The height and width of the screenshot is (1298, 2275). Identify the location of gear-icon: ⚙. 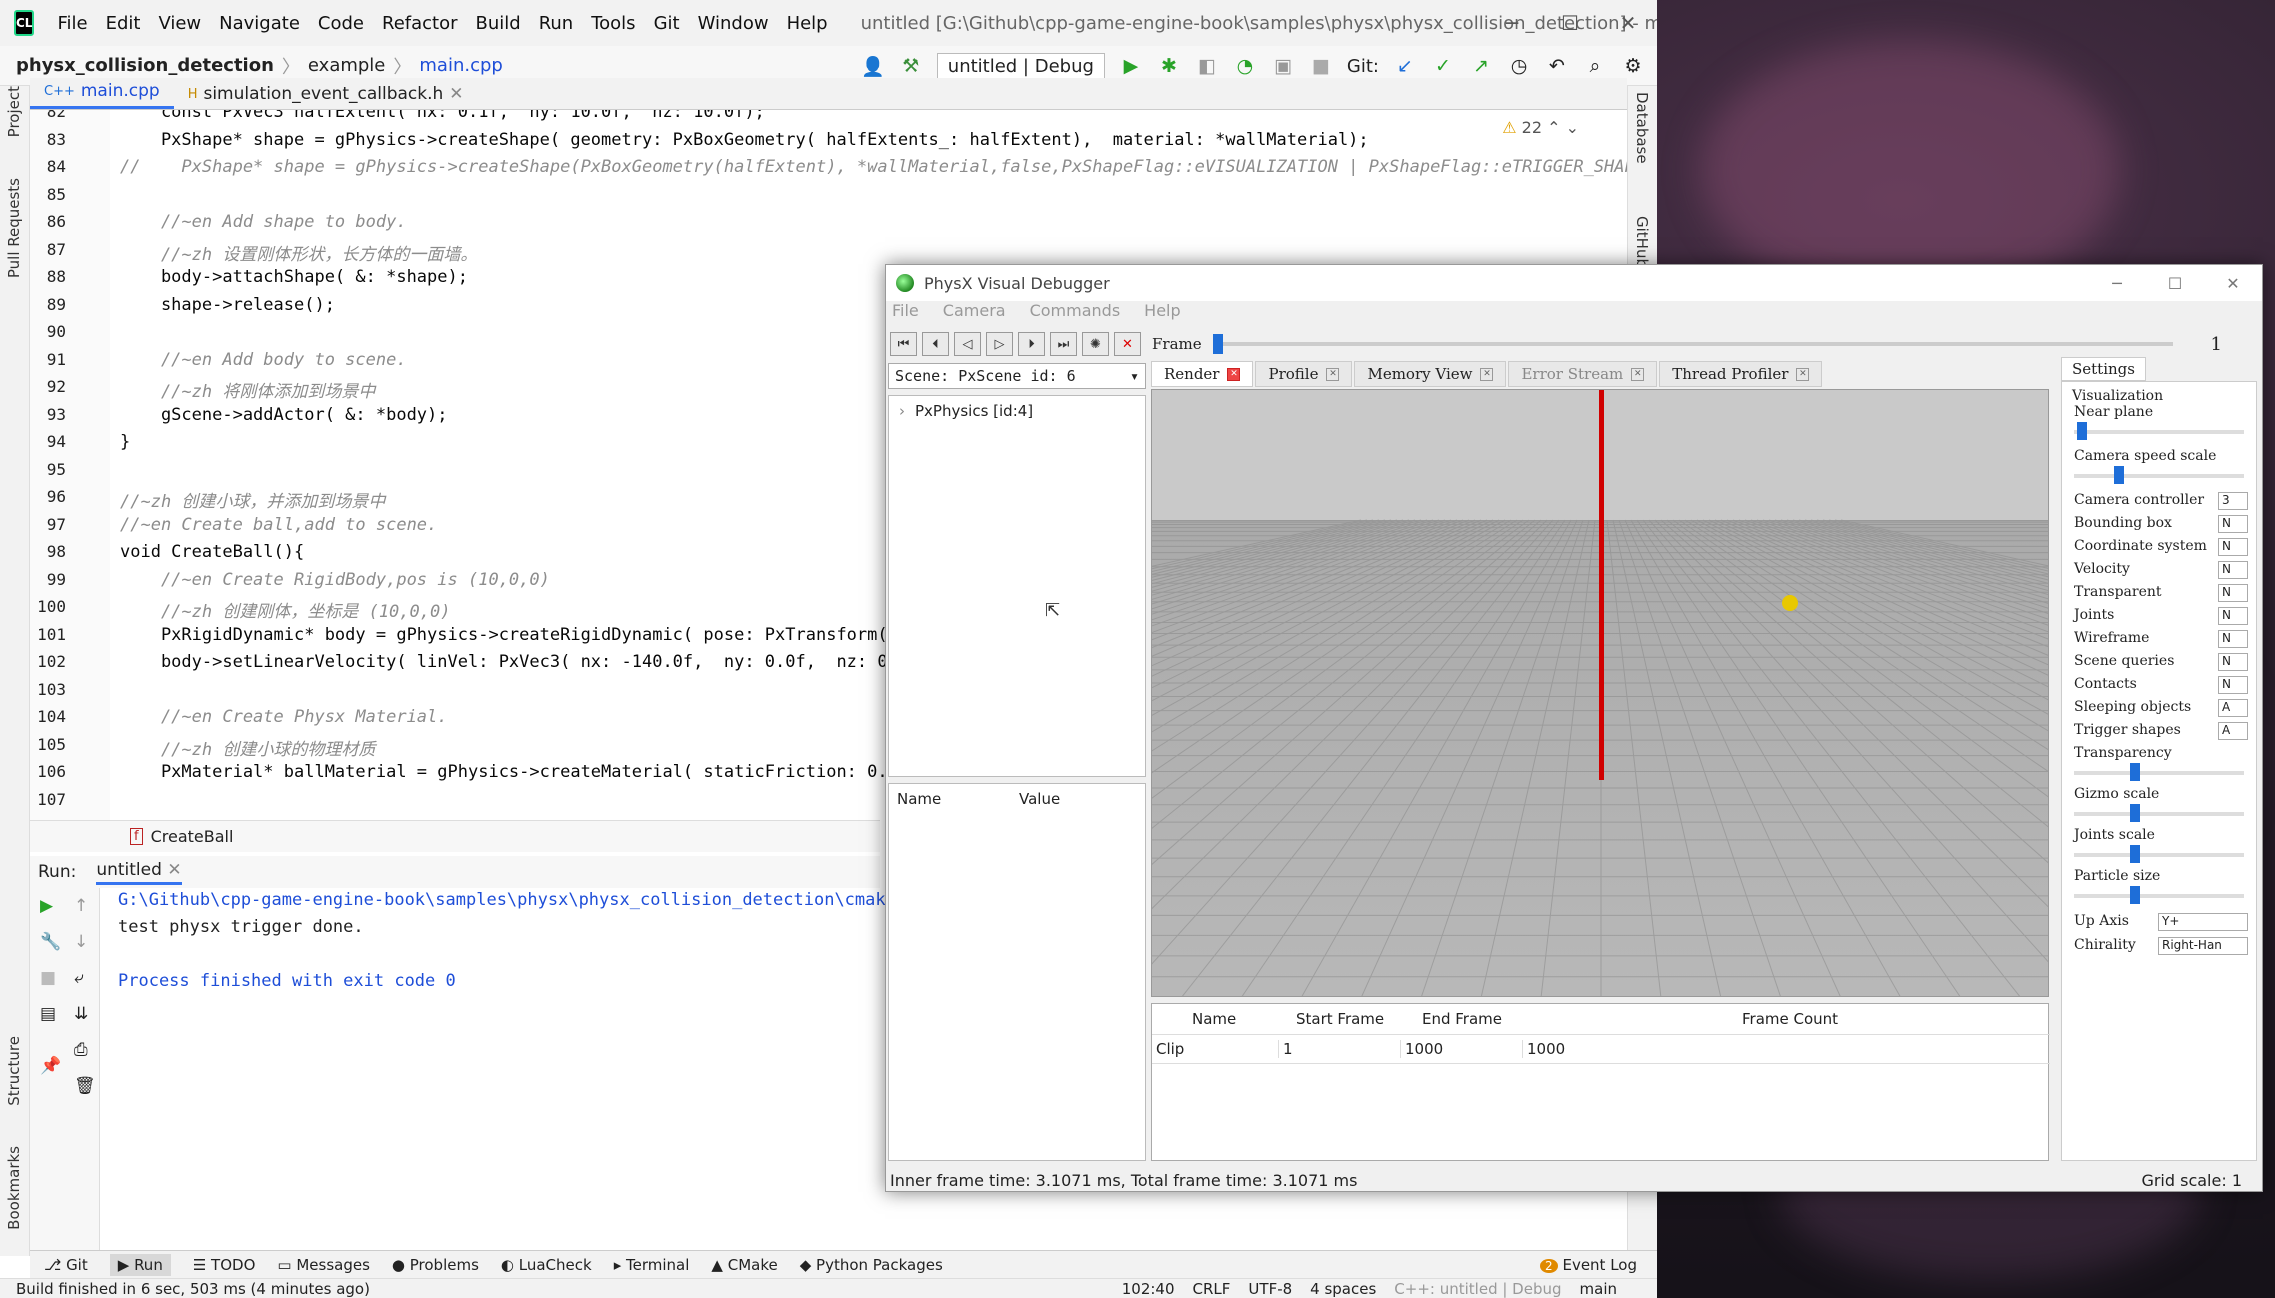
(1633, 66).